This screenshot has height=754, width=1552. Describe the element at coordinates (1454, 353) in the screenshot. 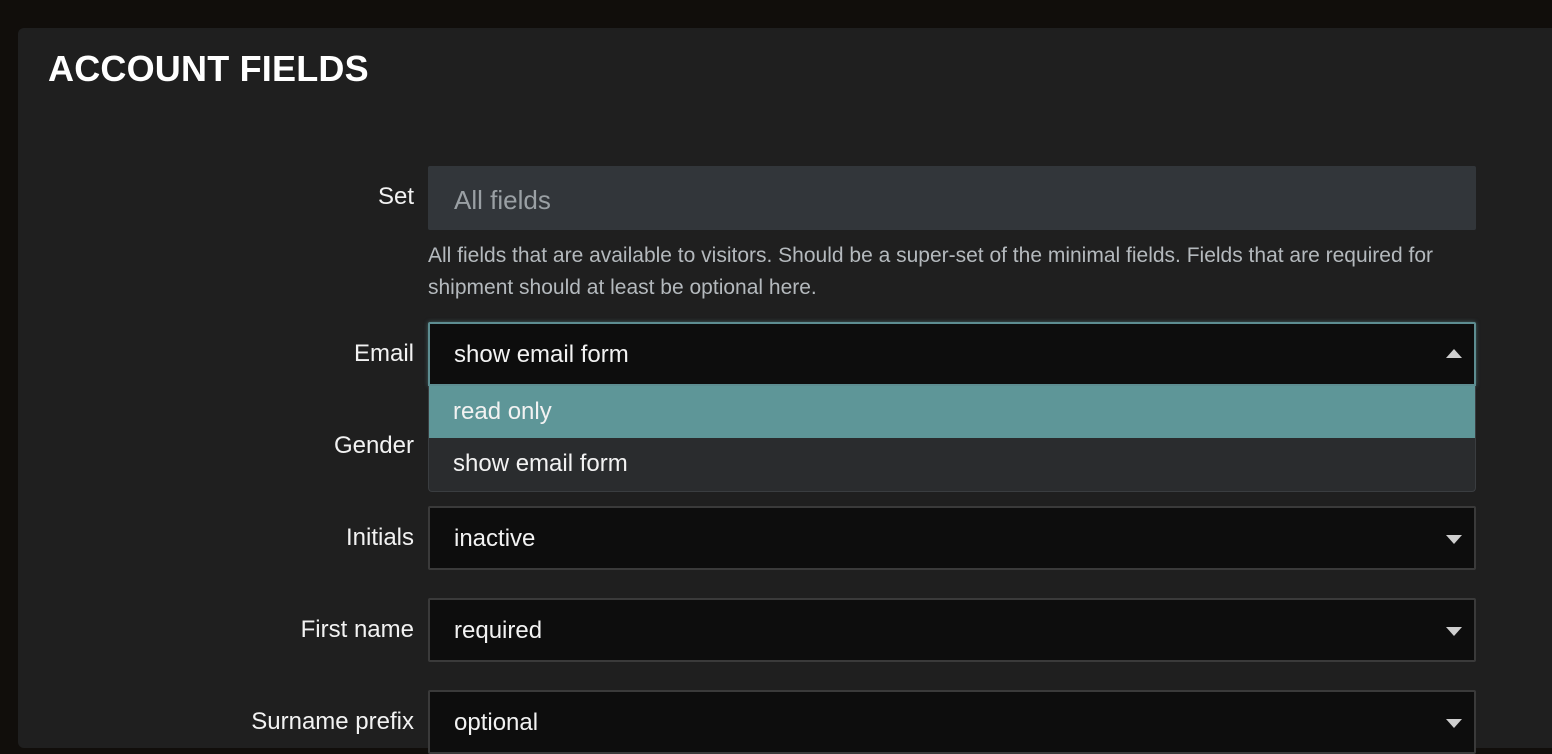

I see `chevron-up-icon` at that location.